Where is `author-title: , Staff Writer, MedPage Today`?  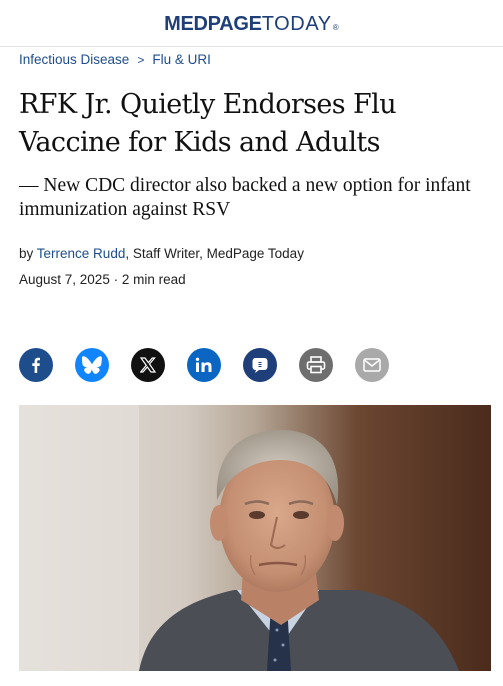 author-title: , Staff Writer, MedPage Today is located at coordinates (214, 253).